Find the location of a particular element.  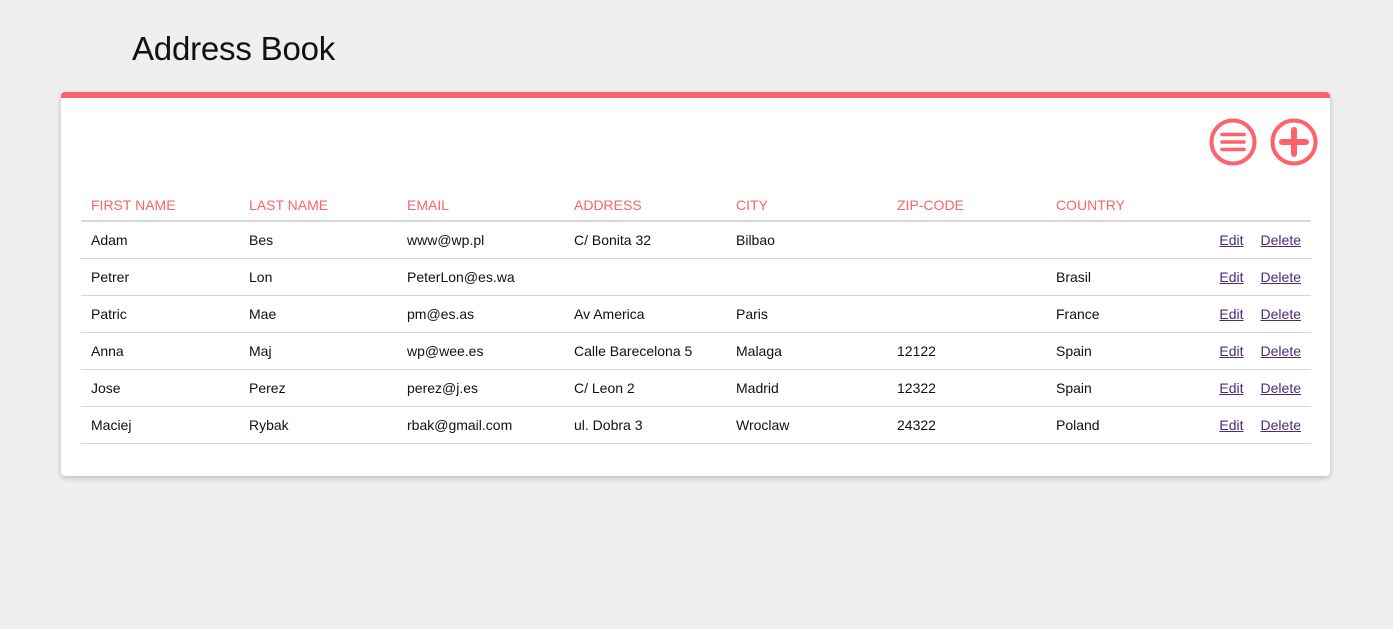

cell-last-name: Maj is located at coordinates (318, 351).